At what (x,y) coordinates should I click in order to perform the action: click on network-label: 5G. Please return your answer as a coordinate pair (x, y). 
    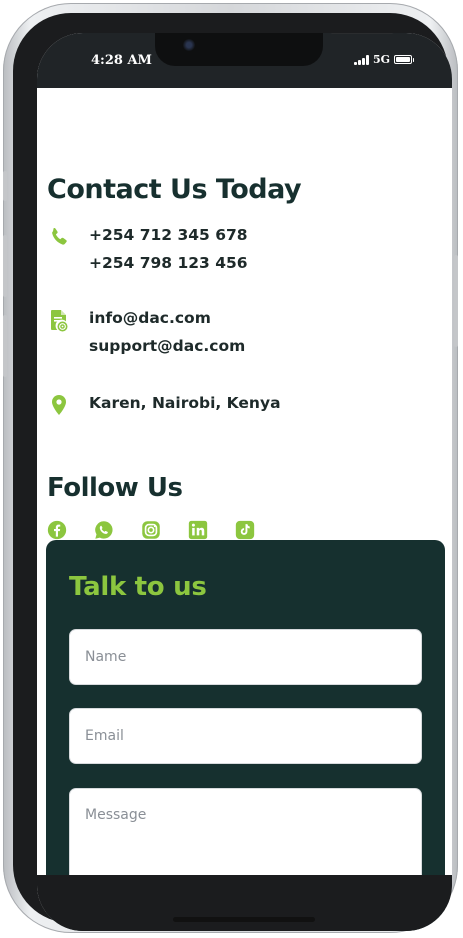
    Looking at the image, I should click on (381, 59).